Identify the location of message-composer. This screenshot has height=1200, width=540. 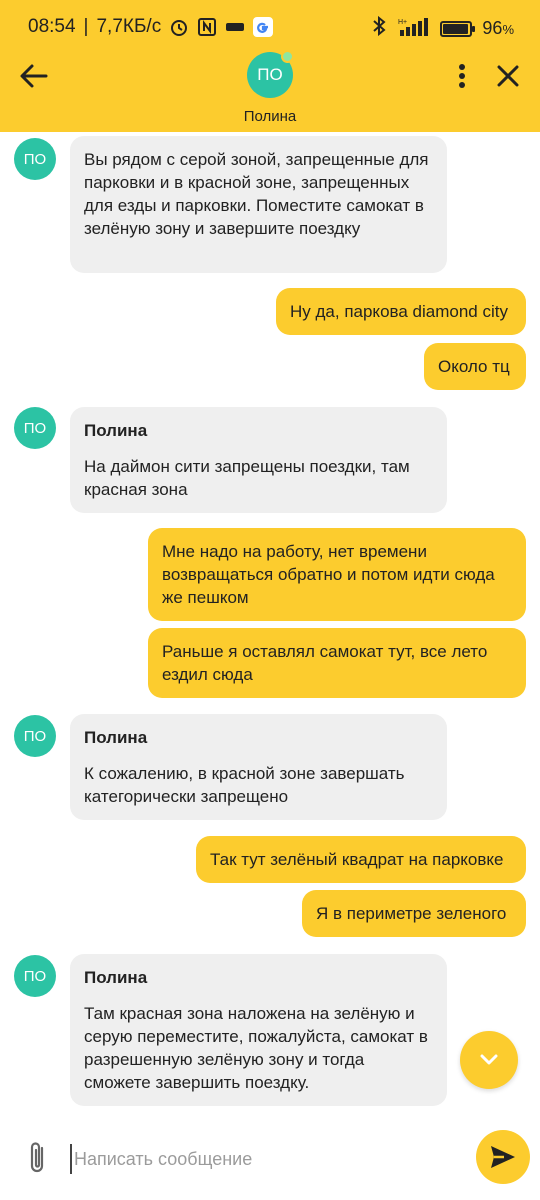
(270, 1160).